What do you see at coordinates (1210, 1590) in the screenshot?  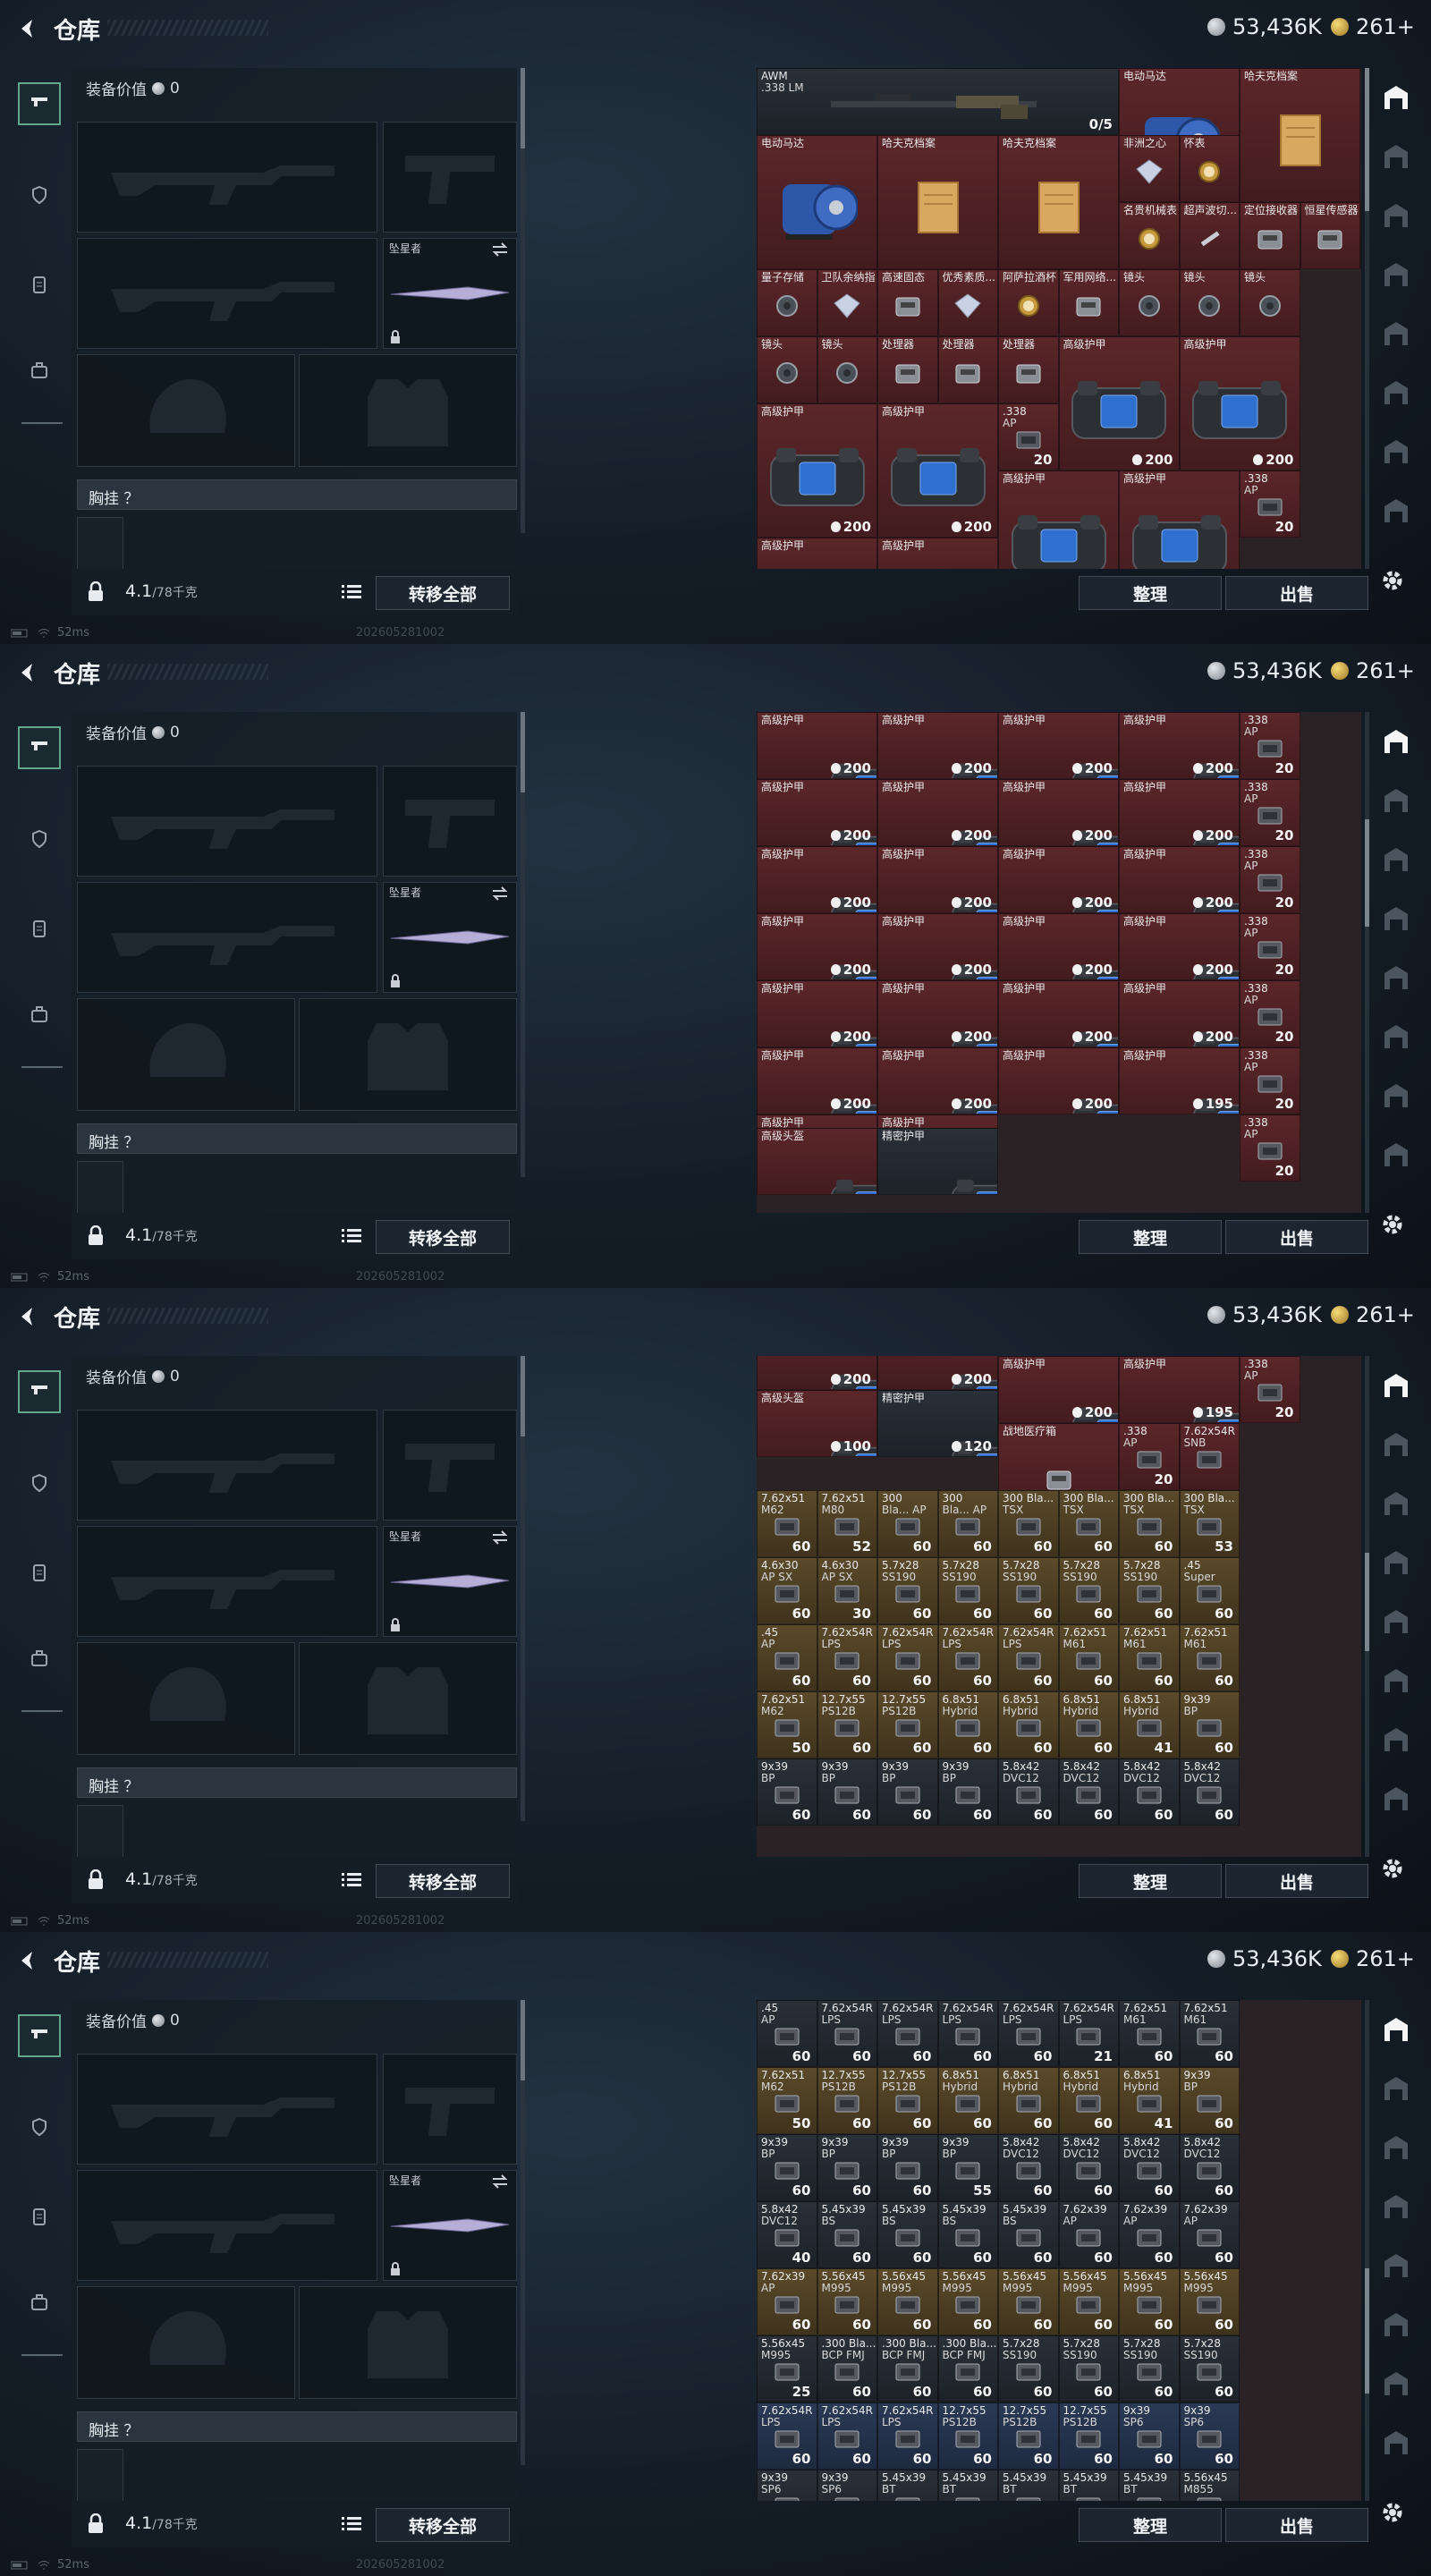 I see `storage-item: .45 Super 60` at bounding box center [1210, 1590].